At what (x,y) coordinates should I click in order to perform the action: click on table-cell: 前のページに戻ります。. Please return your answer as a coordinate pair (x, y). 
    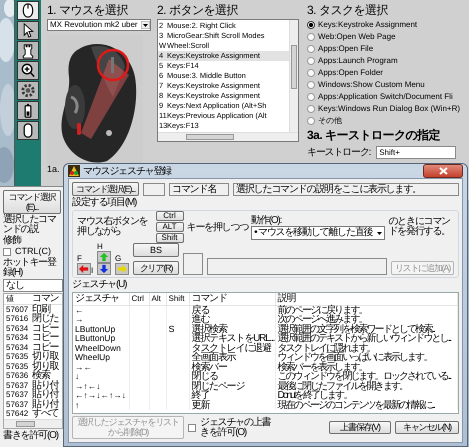
    Looking at the image, I should click on (366, 310).